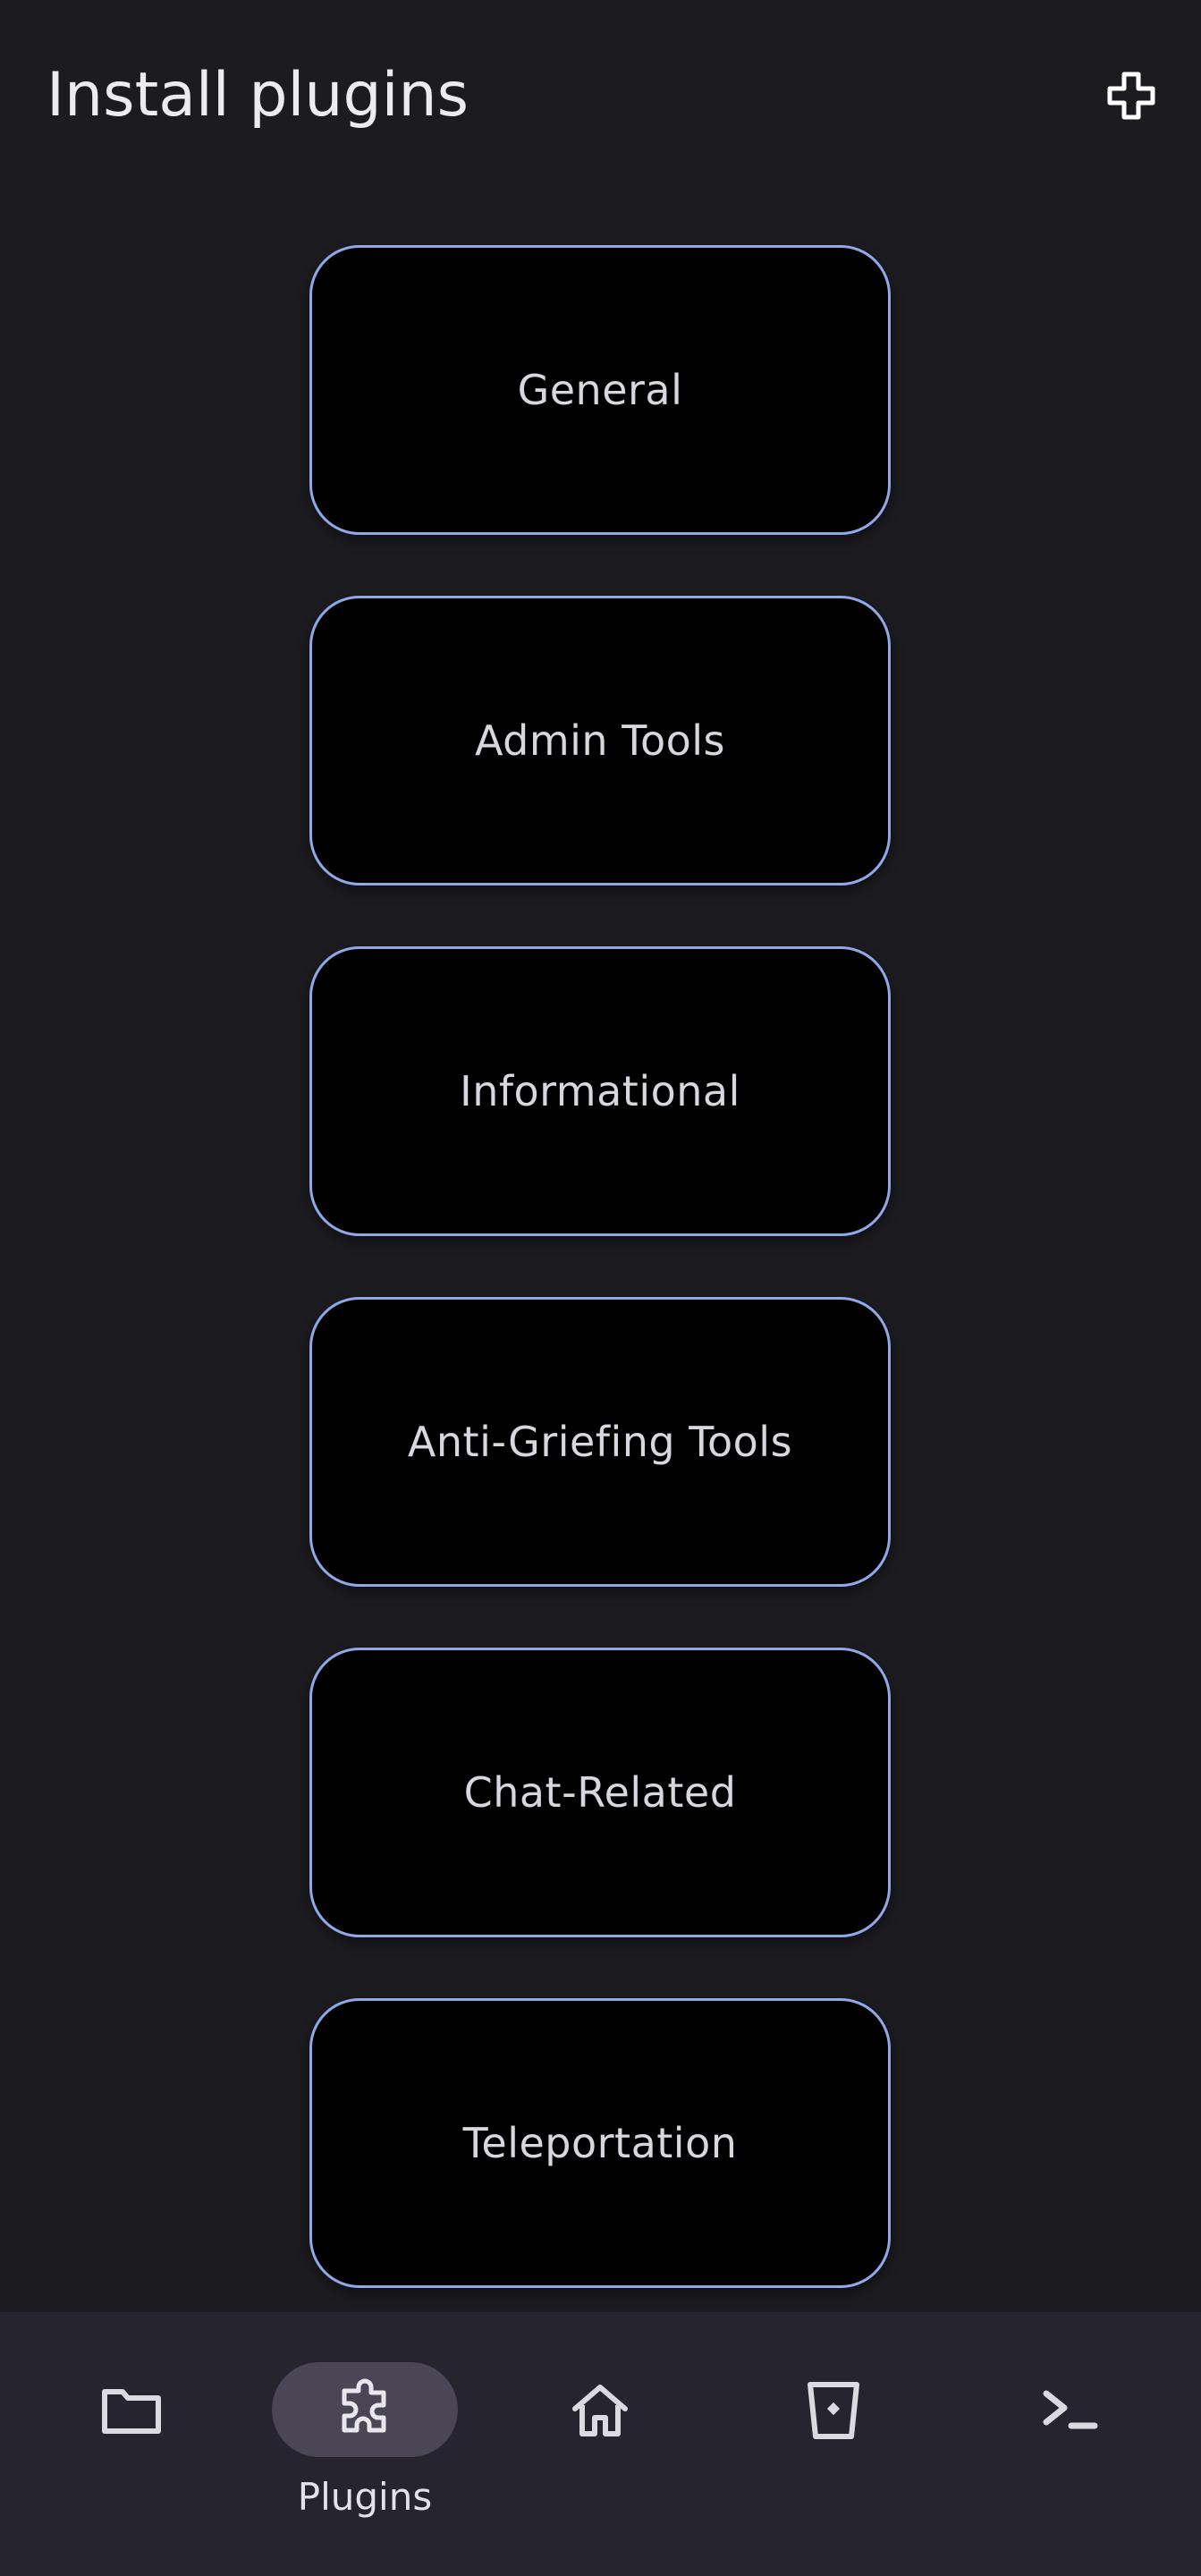 The image size is (1201, 2576). I want to click on category-card-general: General, so click(600, 390).